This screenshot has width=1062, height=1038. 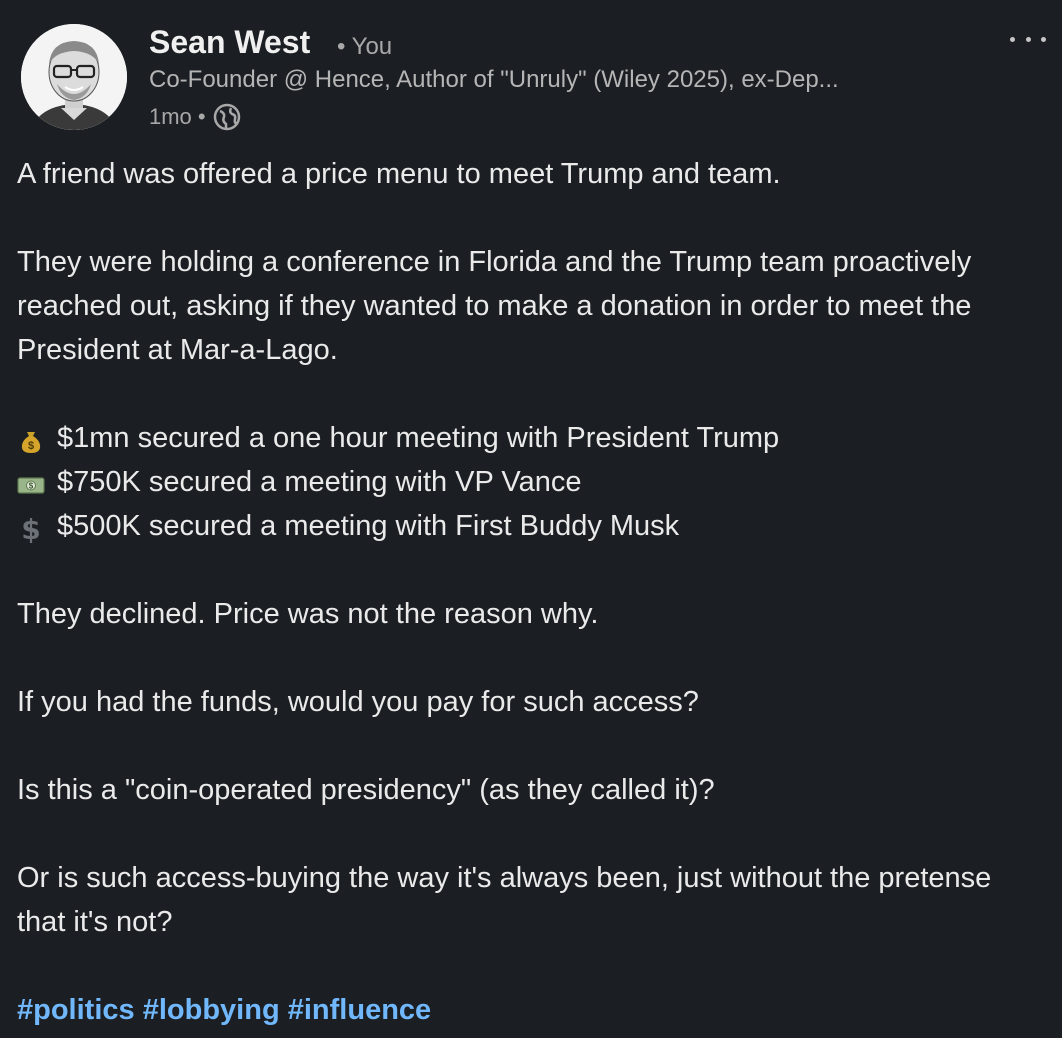 I want to click on list-item: $ $750K secured a meeting with VP Vance, so click(x=527, y=482).